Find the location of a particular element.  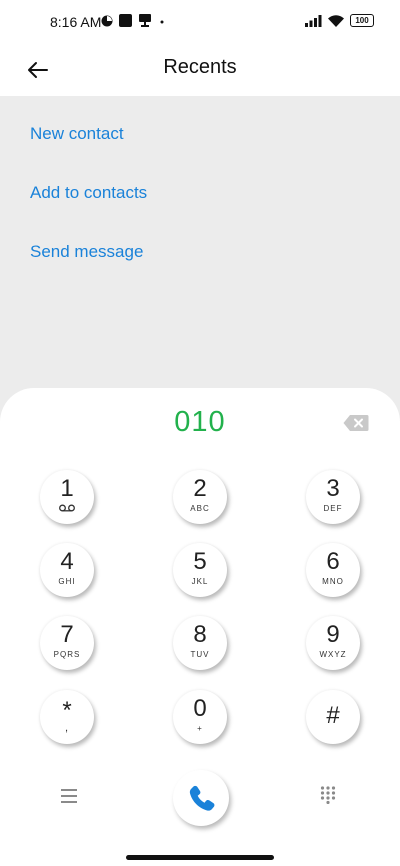

key-letters: GHI is located at coordinates (67, 581).